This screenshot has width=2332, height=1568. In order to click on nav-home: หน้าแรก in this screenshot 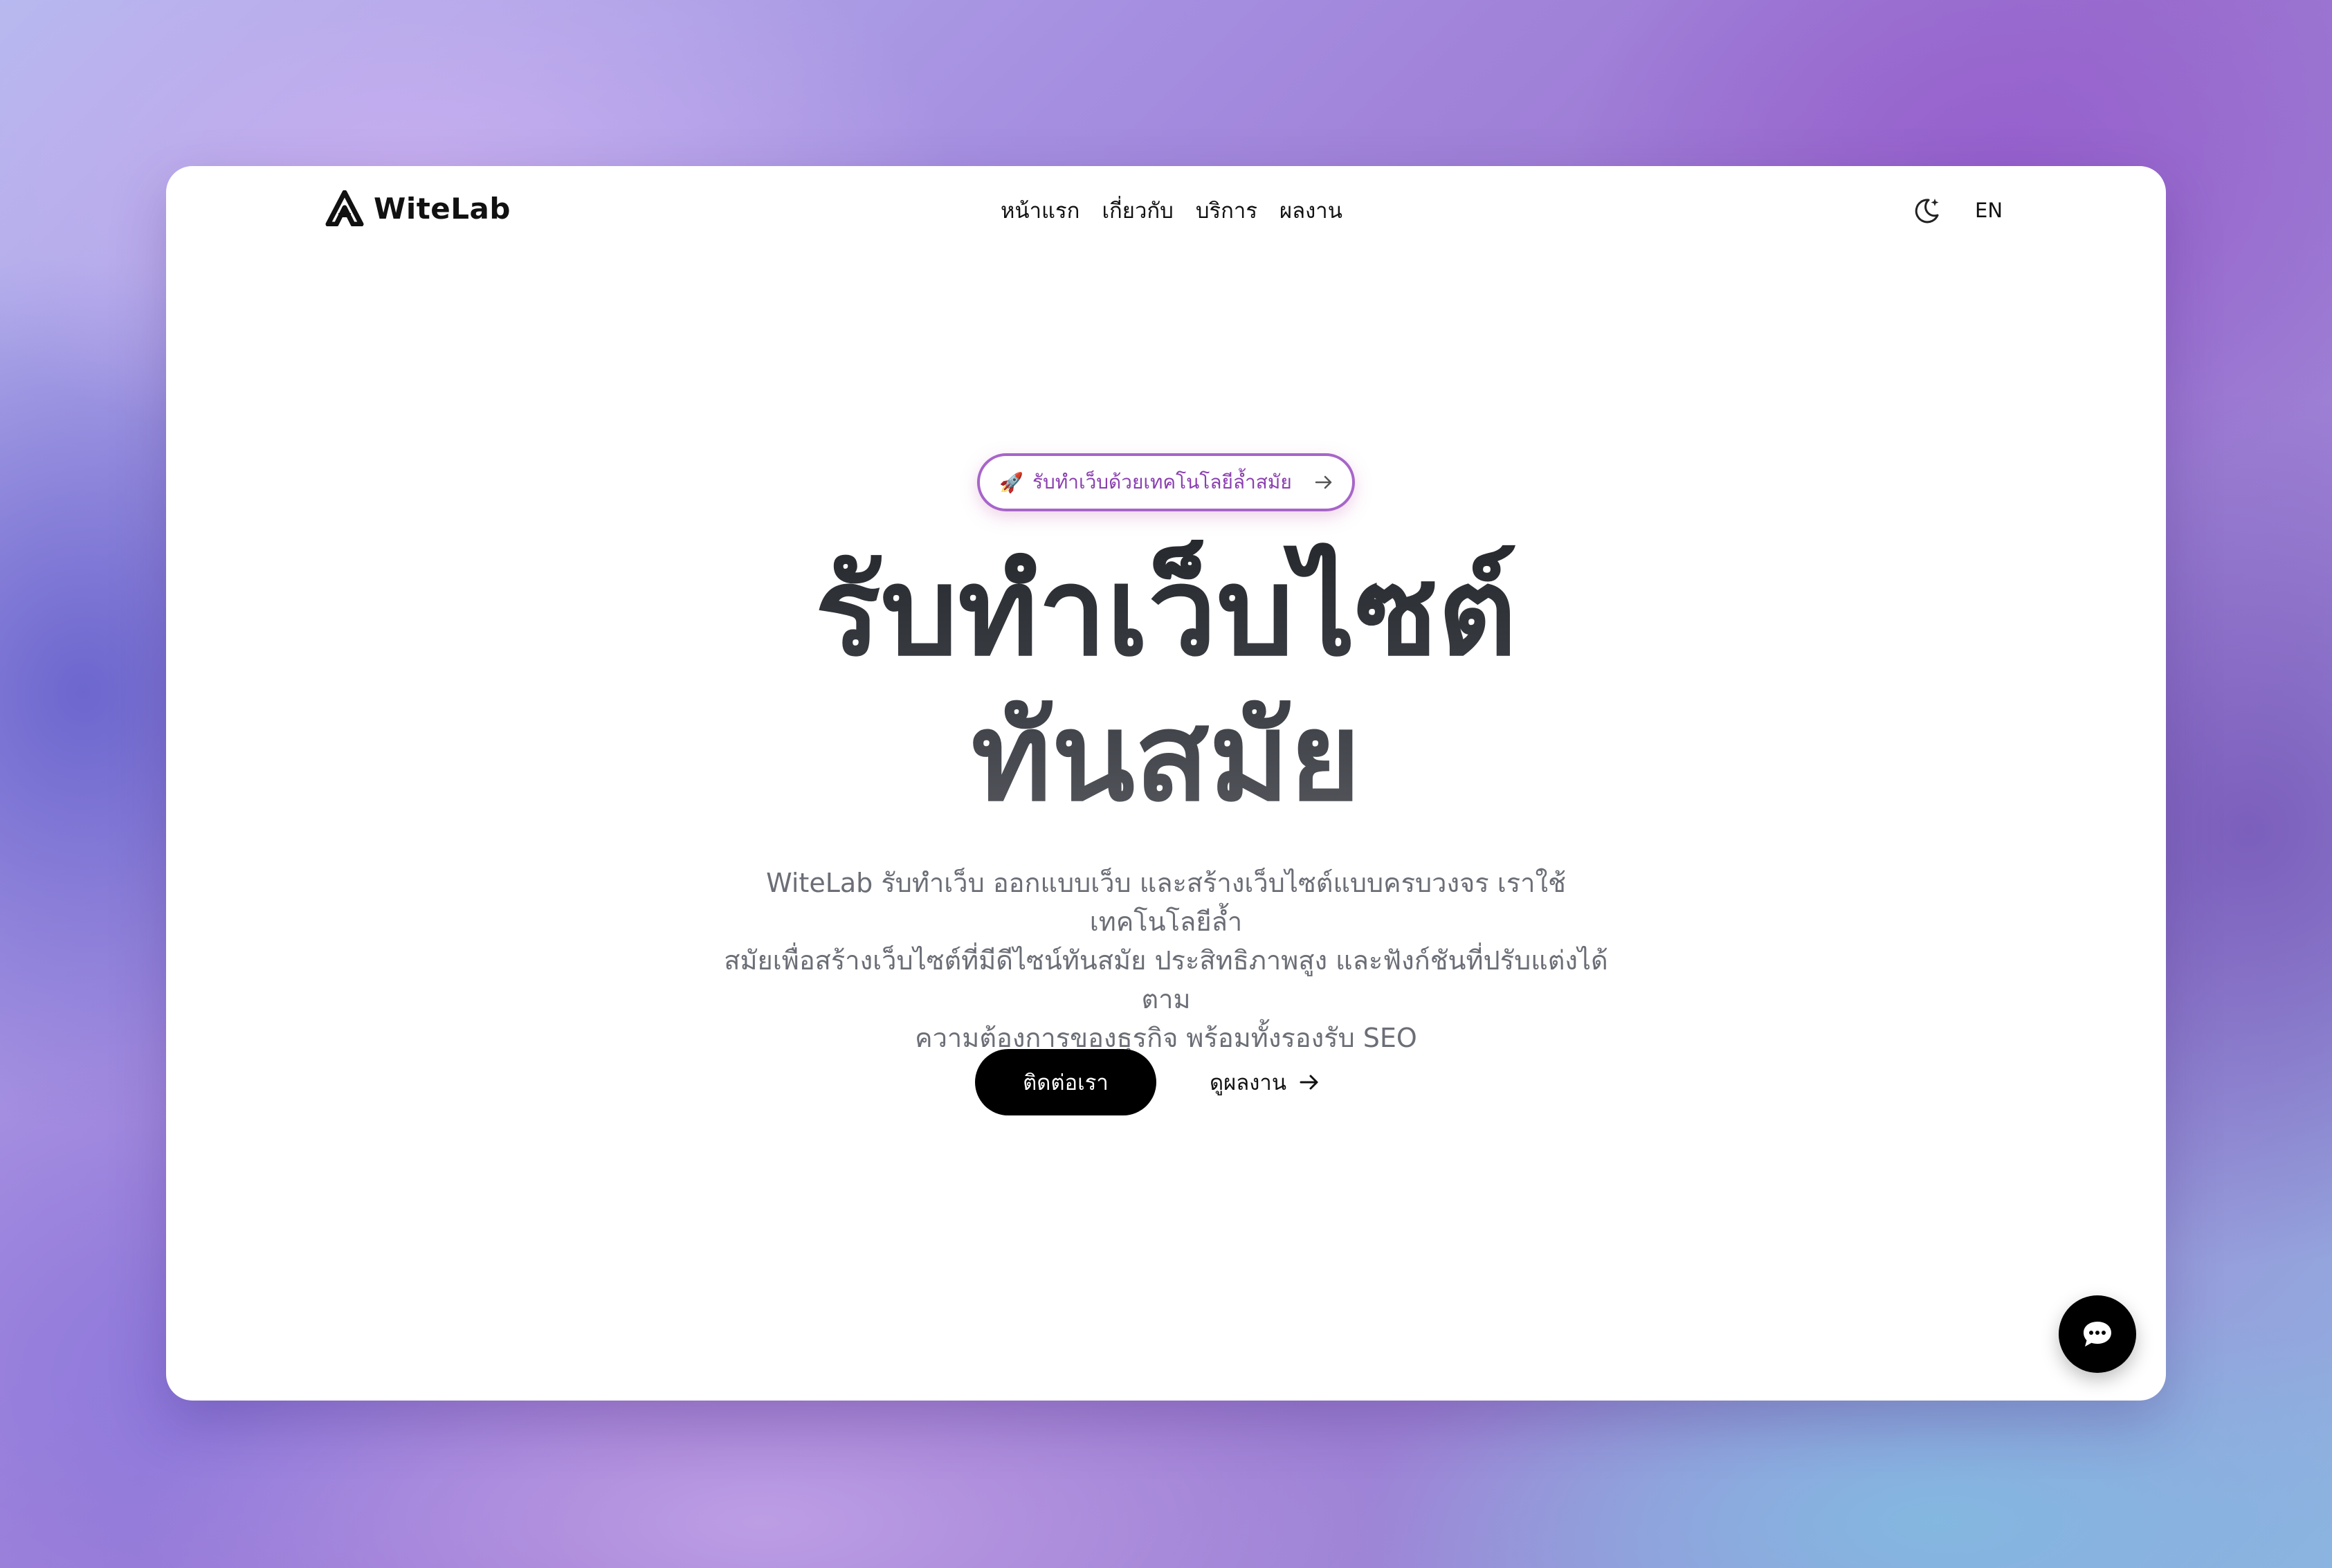, I will do `click(1040, 210)`.